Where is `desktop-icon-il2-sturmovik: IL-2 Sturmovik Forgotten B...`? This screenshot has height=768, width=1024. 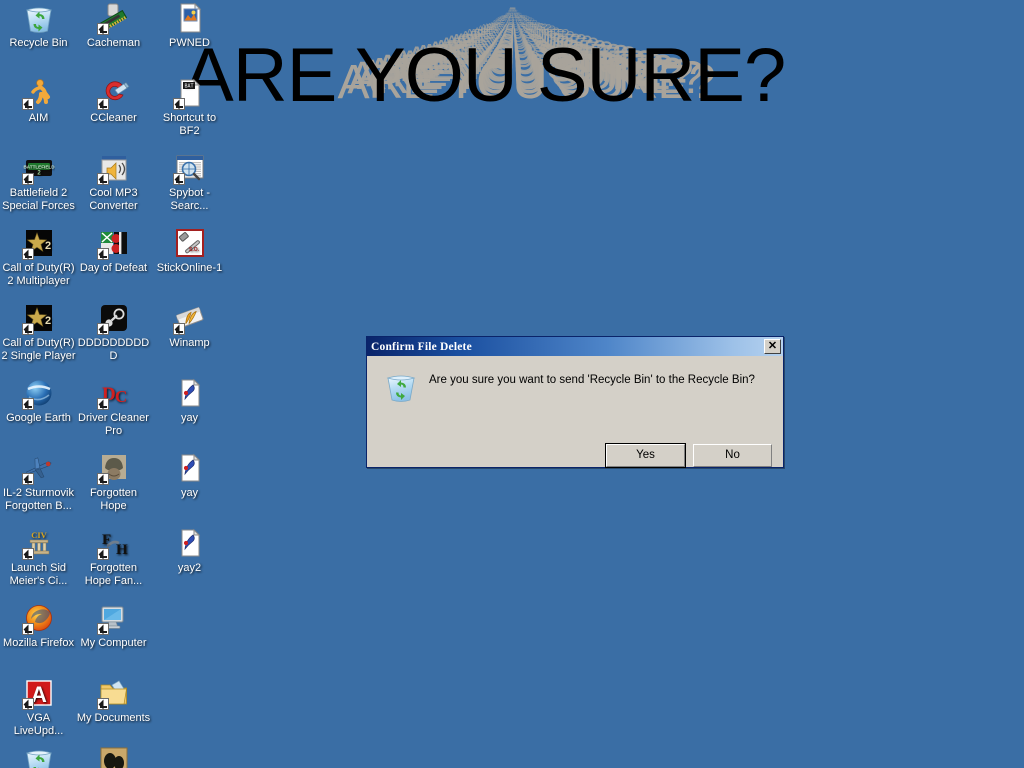 desktop-icon-il2-sturmovik: IL-2 Sturmovik Forgotten B... is located at coordinates (38, 482).